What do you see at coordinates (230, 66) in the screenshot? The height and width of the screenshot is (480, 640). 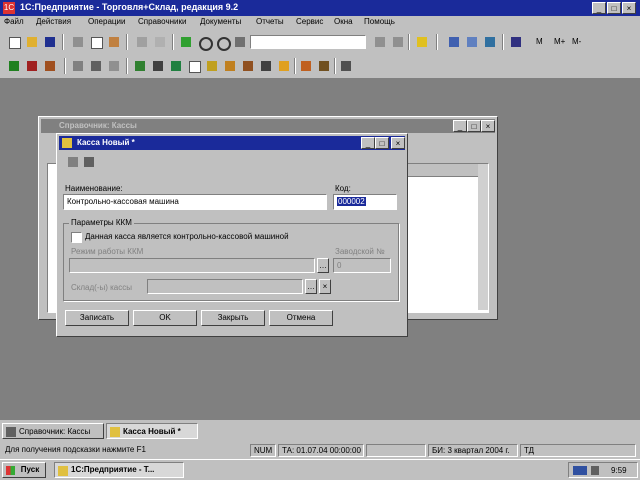 I see `money-icon` at bounding box center [230, 66].